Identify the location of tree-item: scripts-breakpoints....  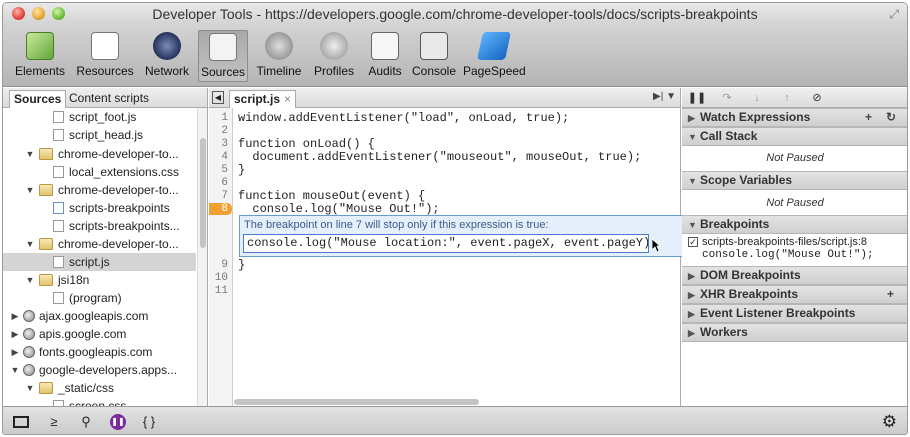
(99, 226).